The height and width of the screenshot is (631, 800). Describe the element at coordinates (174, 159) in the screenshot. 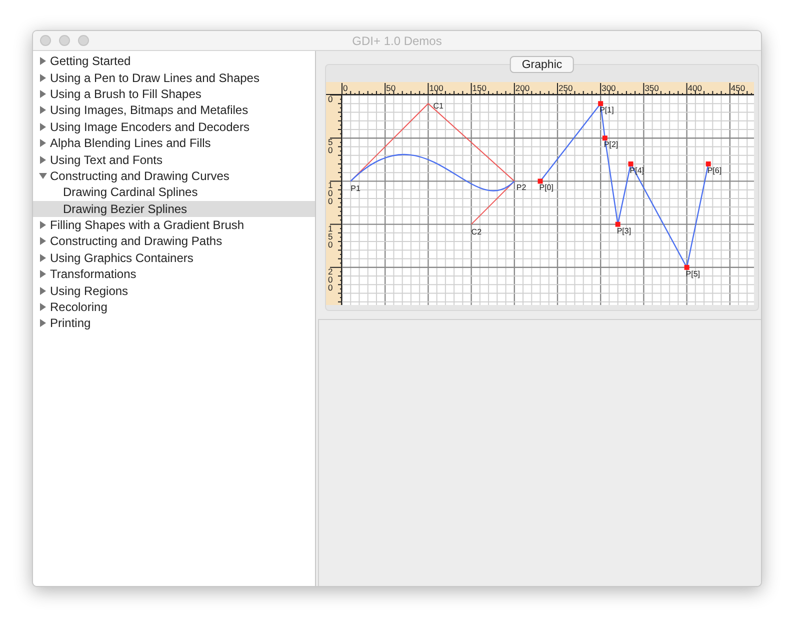

I see `tree-item: Using Text and Fonts` at that location.